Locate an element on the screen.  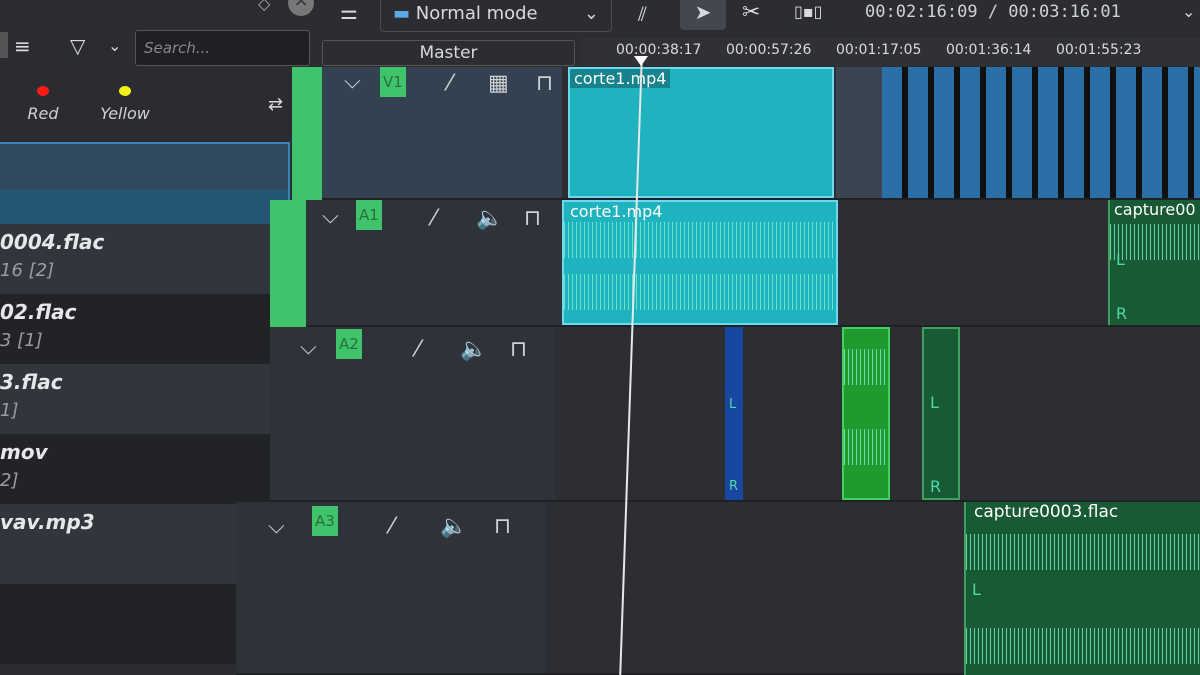
item-name: mov is located at coordinates (24, 452).